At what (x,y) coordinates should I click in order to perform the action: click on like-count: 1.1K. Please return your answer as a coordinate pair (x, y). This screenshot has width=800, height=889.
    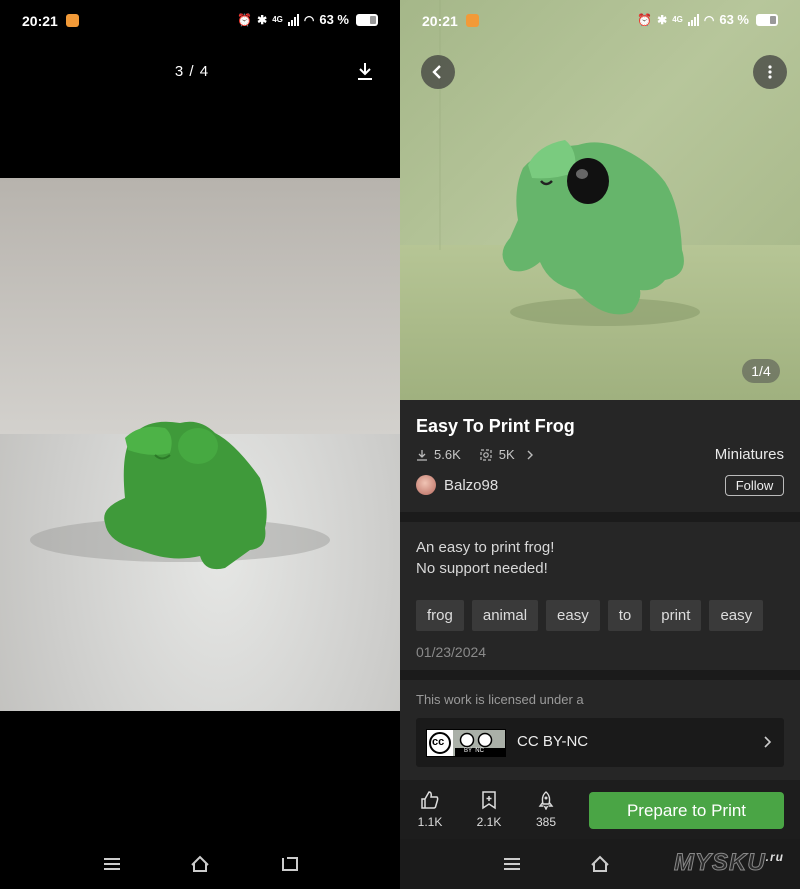
    Looking at the image, I should click on (430, 822).